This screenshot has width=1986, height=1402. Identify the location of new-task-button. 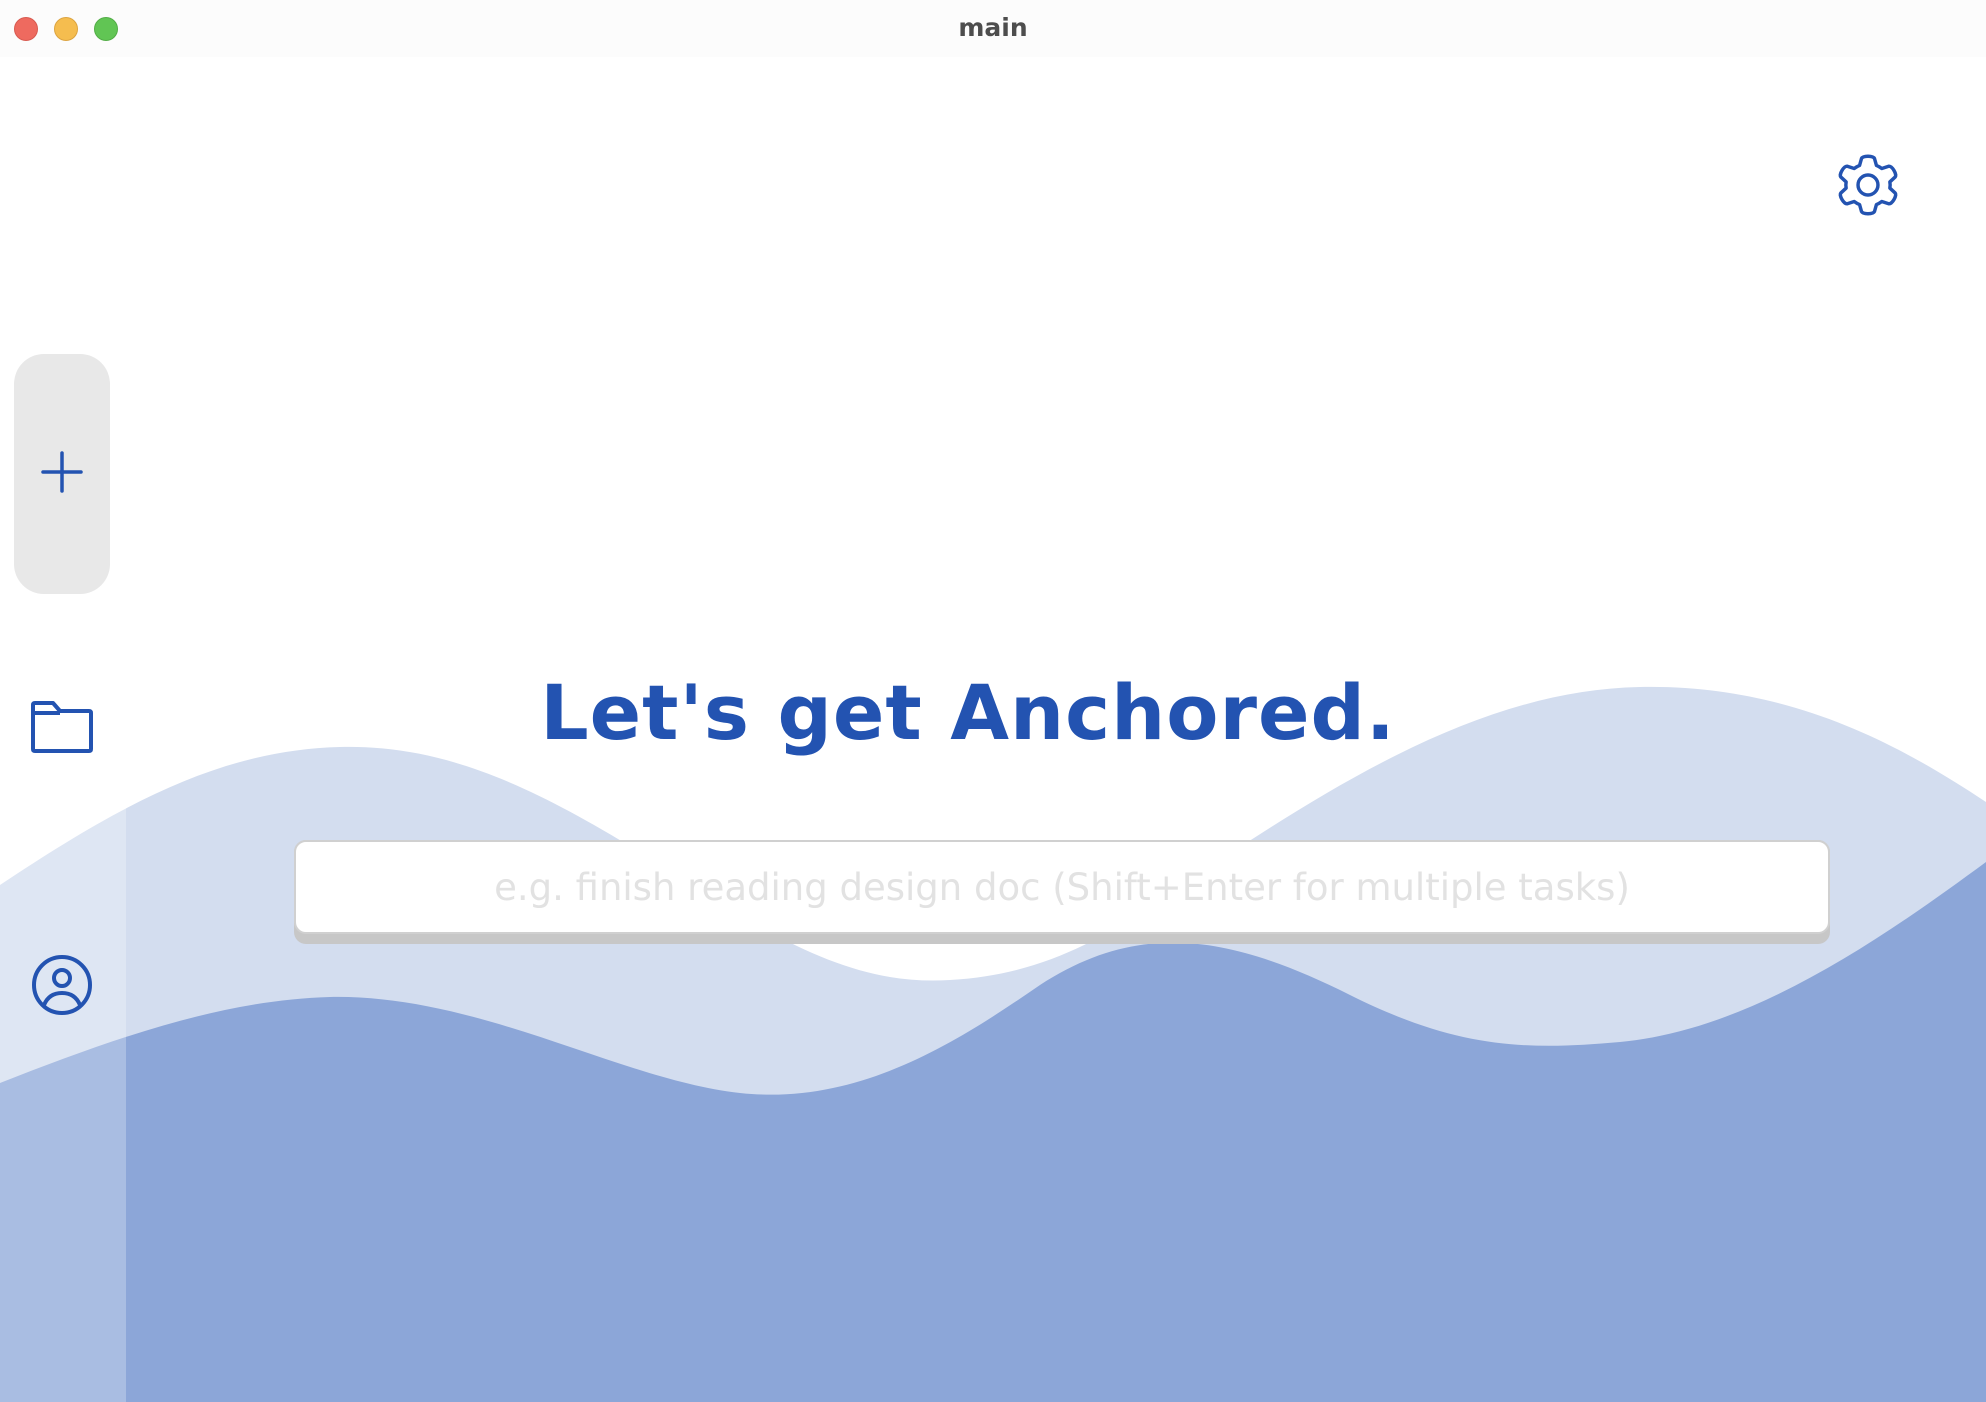
(62, 474).